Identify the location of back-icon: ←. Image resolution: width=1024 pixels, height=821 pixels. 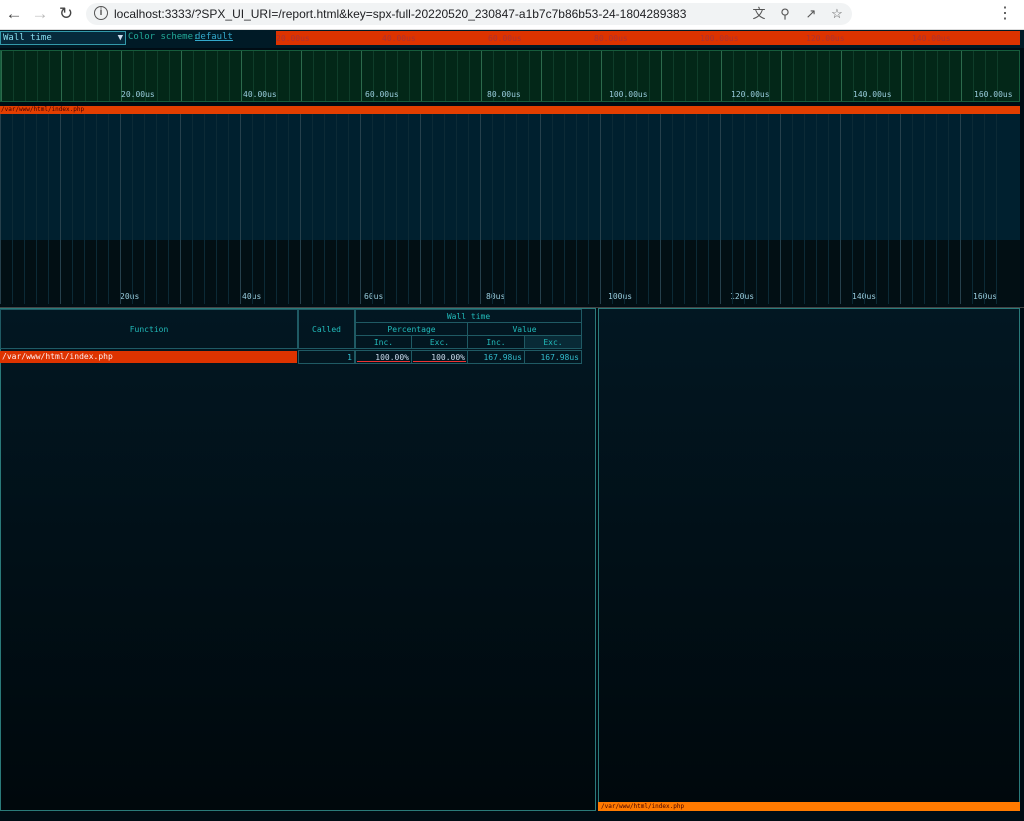
(14, 14).